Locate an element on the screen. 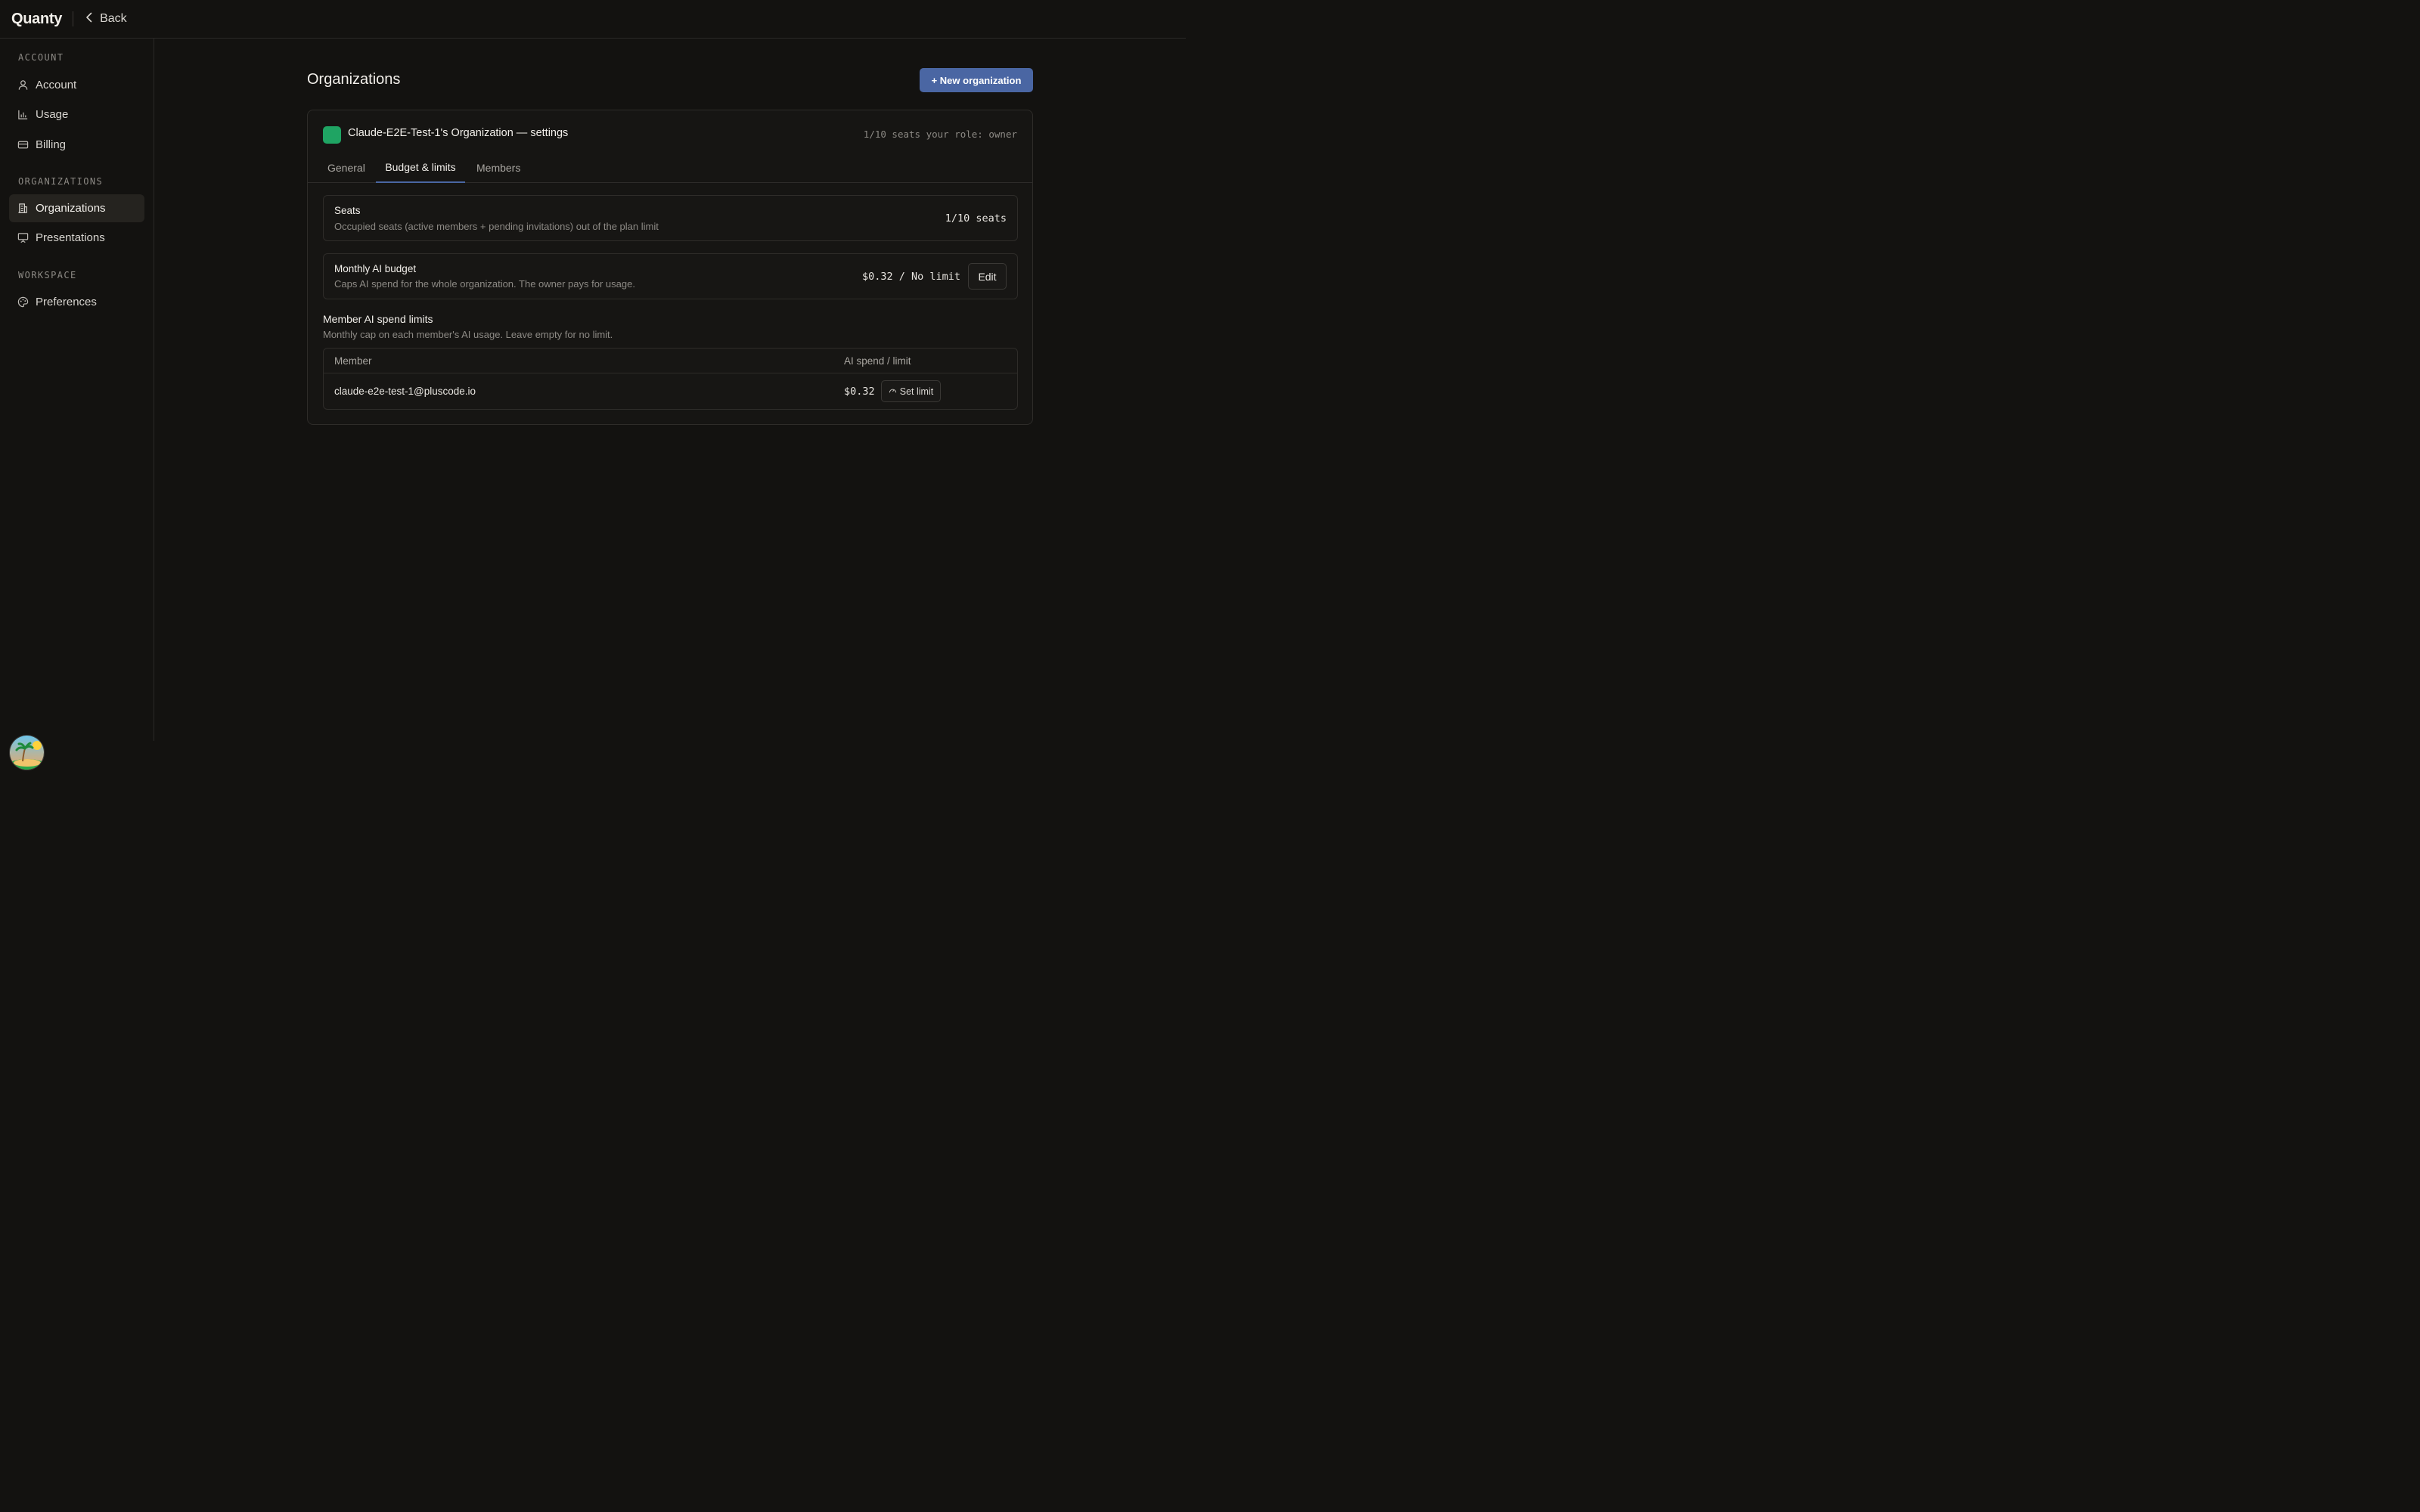 Image resolution: width=2420 pixels, height=1512 pixels. back-label: Back is located at coordinates (114, 18).